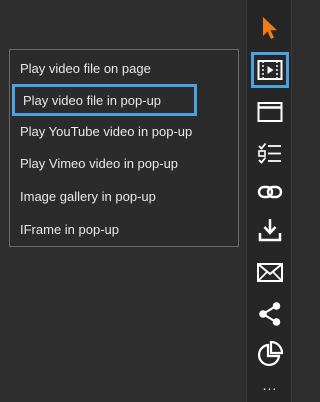 The image size is (320, 402). Describe the element at coordinates (99, 163) in the screenshot. I see `menu-item-label: Play Vimeo video in pop-up` at that location.